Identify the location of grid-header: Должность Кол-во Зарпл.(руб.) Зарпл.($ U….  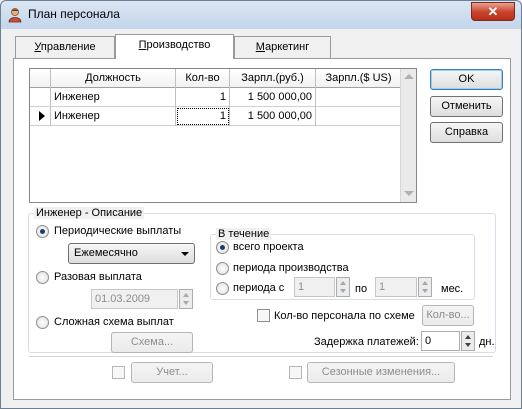
(216, 78).